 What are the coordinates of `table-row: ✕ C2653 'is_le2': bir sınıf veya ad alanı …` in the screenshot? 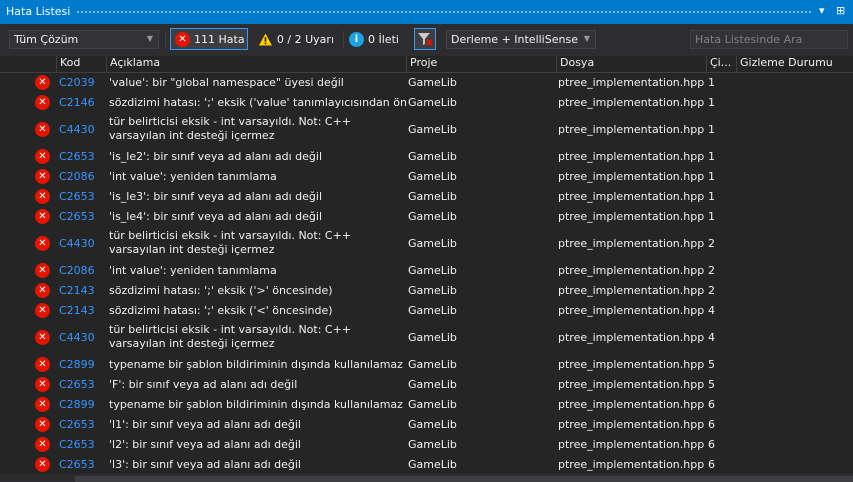 It's located at (426, 156).